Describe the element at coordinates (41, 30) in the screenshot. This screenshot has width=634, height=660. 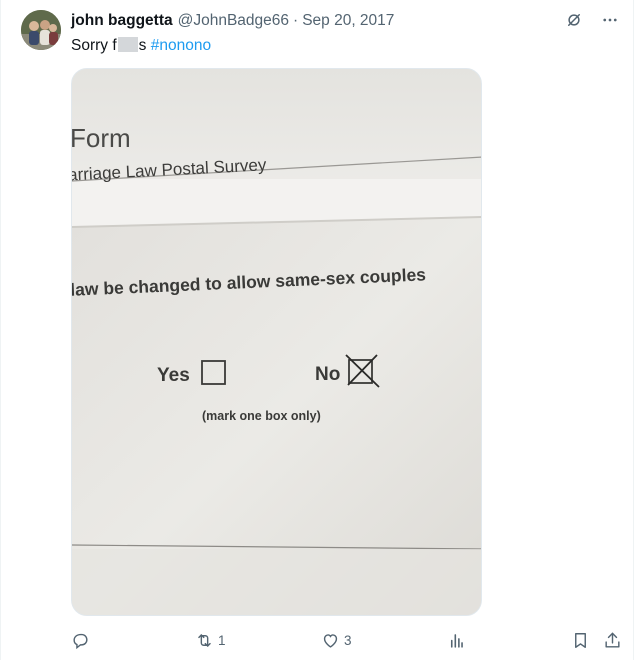
I see `avatar` at that location.